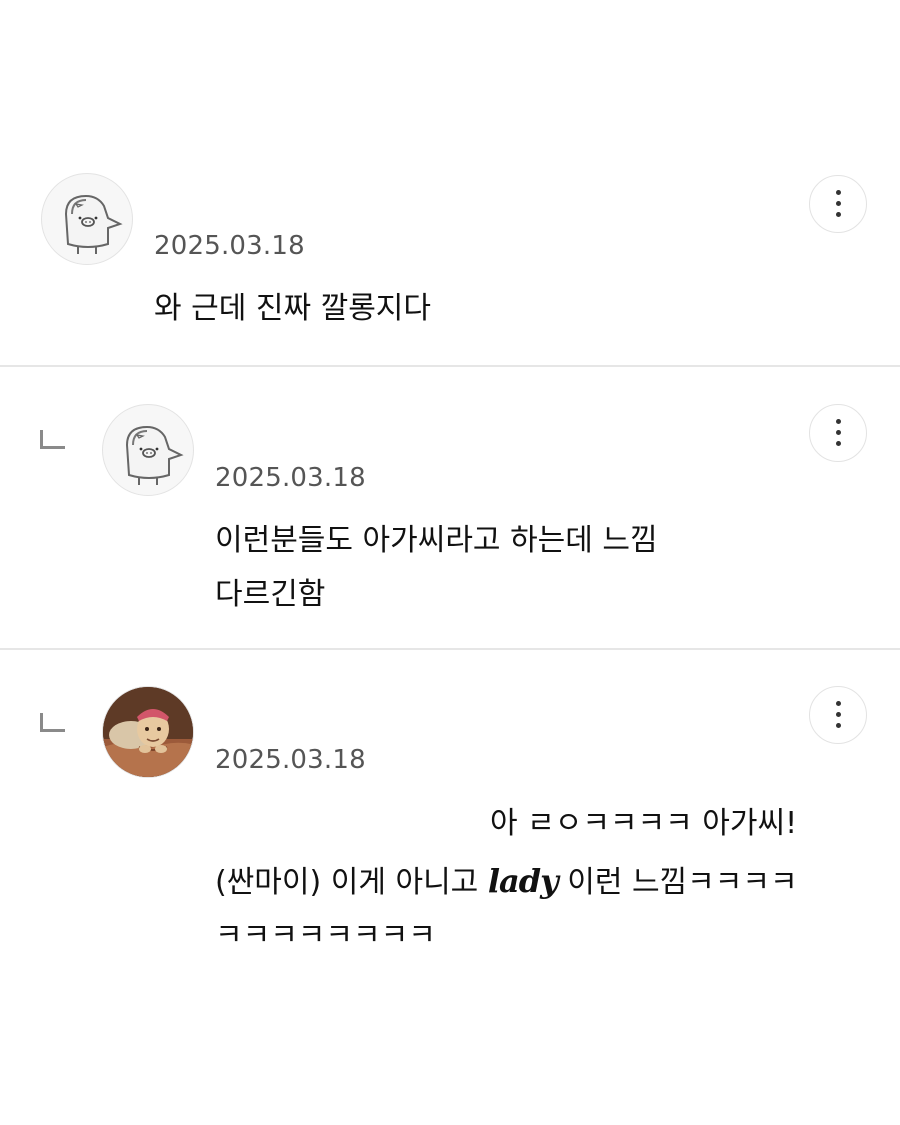  I want to click on comment-text-line: 이런분들도 아가씨라고 하는데 느낌, so click(436, 540).